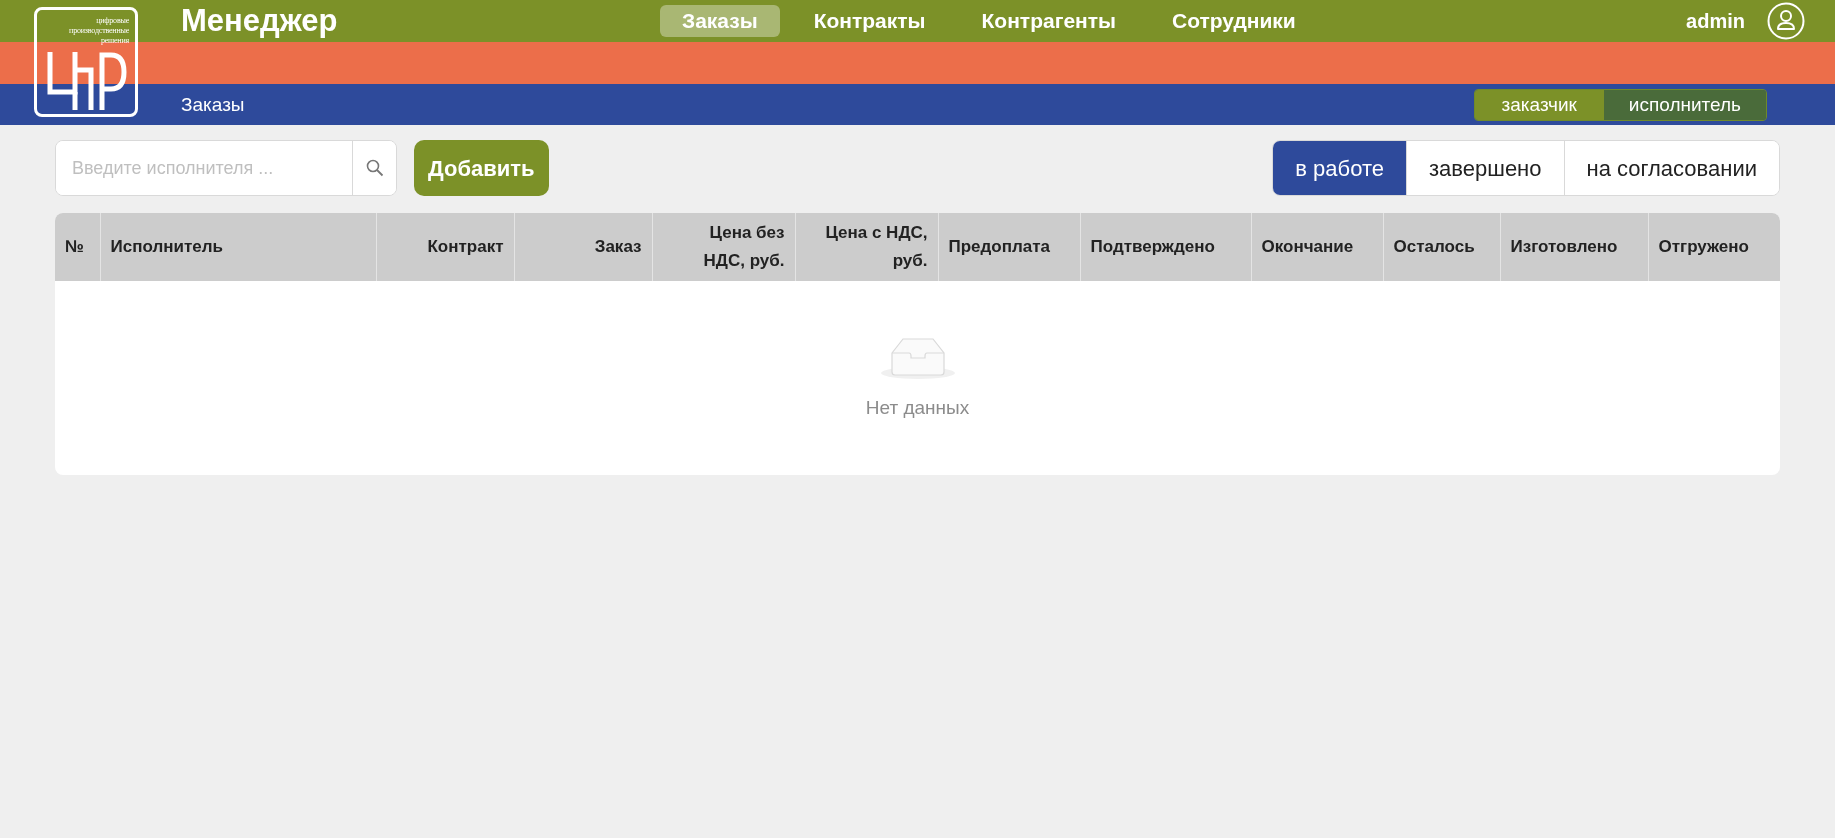 The image size is (1835, 838). What do you see at coordinates (618, 246) in the screenshot?
I see `column-header: Заказ` at bounding box center [618, 246].